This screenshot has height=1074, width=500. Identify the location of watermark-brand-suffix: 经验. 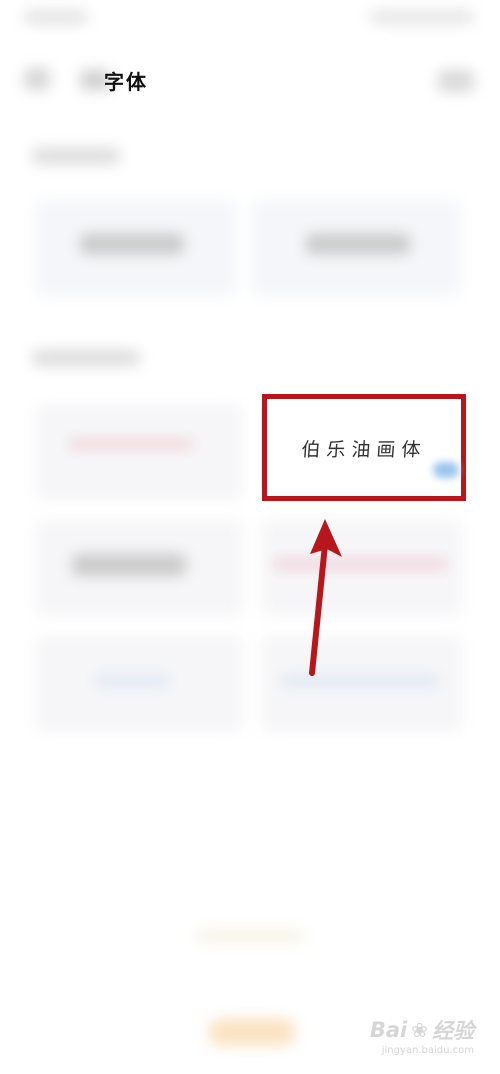
(453, 1031).